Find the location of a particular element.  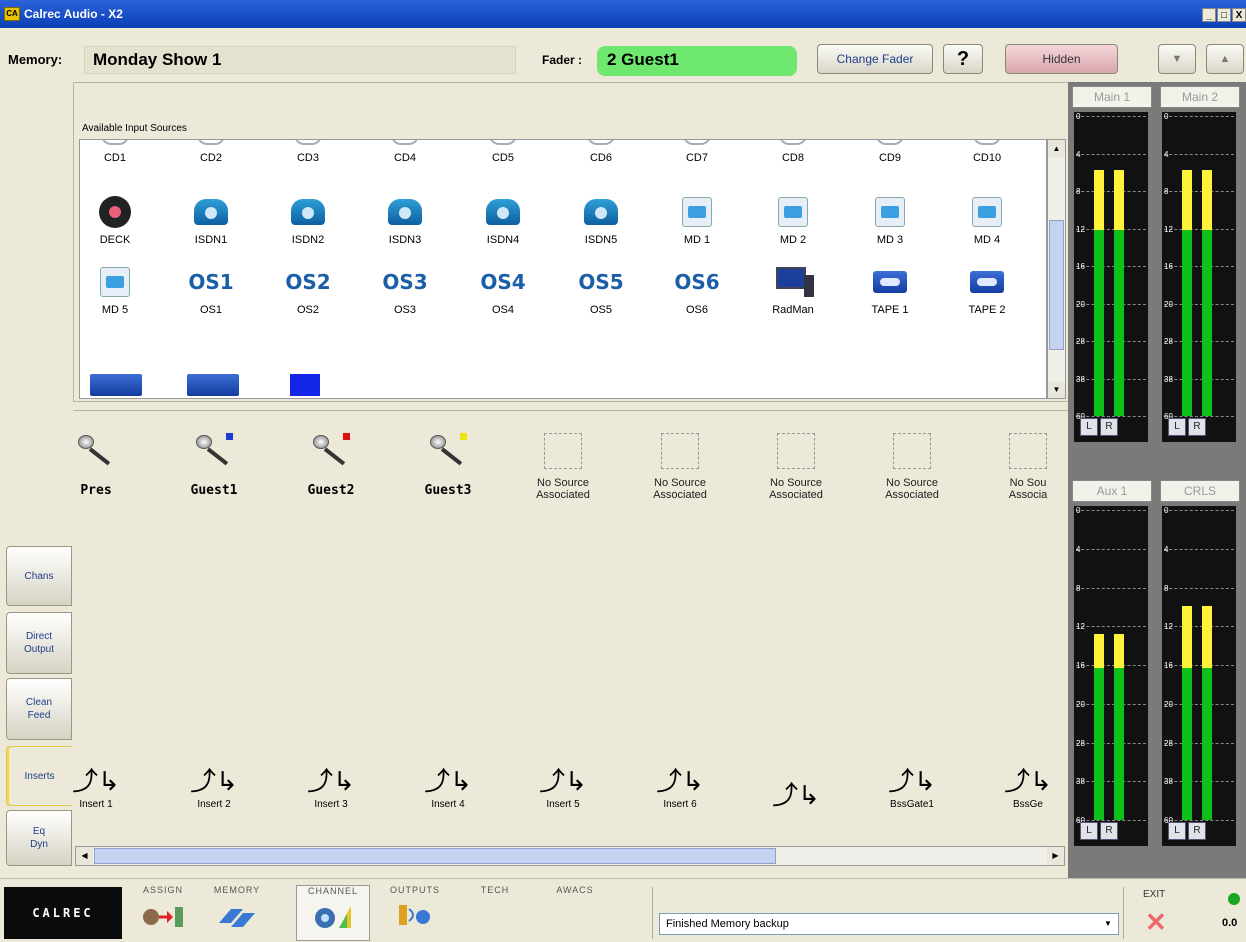

scroll-right-arrow-icon: ▶ is located at coordinates (1055, 856).